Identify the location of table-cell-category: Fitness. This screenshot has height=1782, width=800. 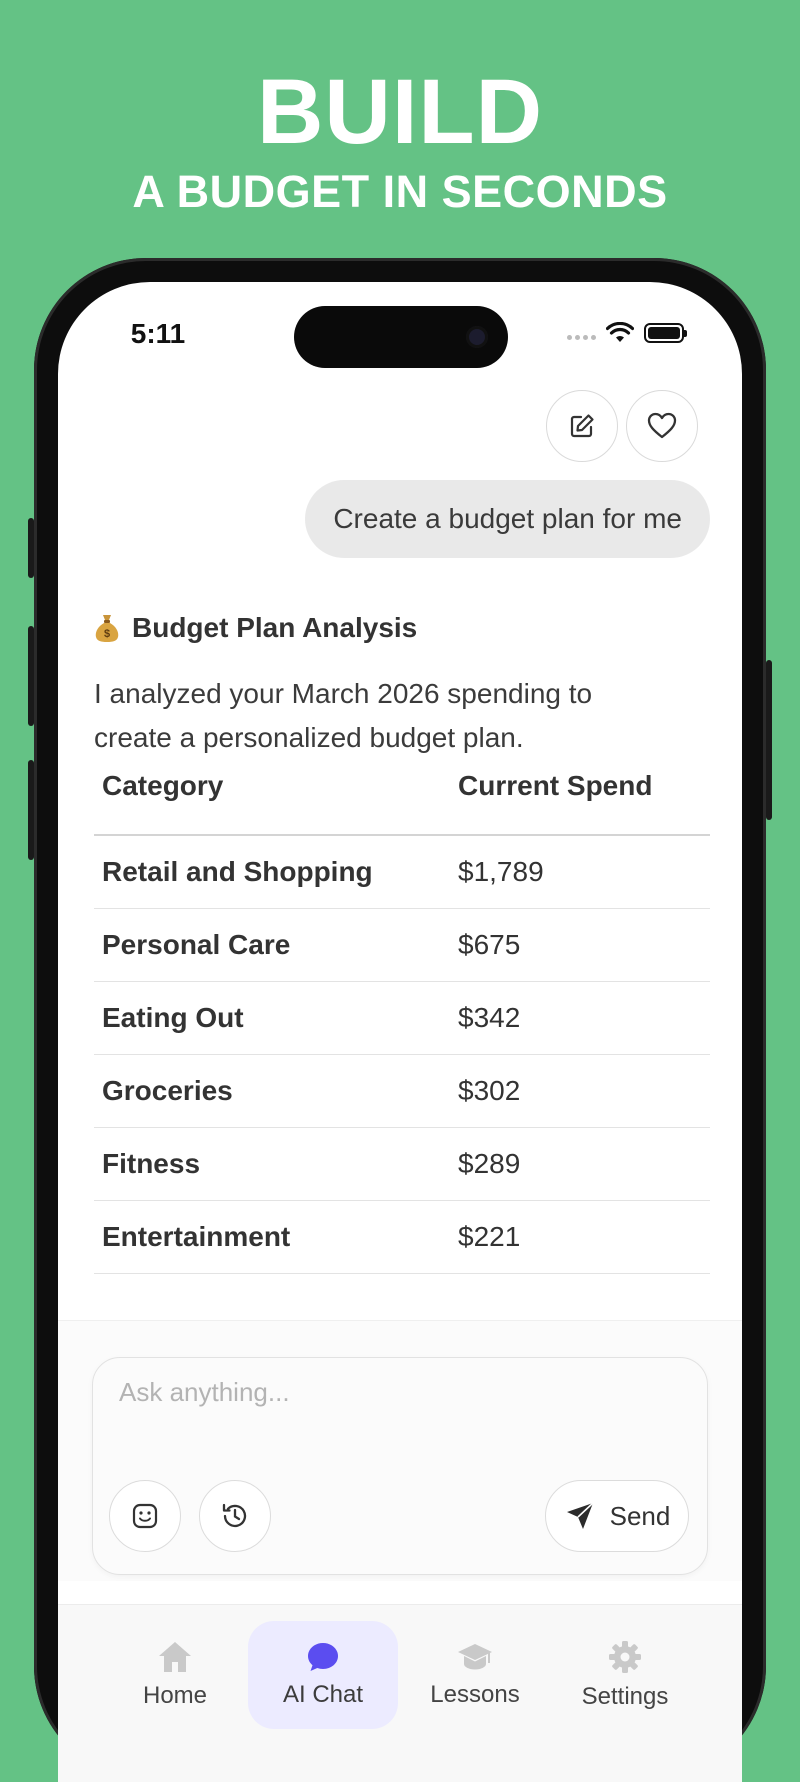
(151, 1163).